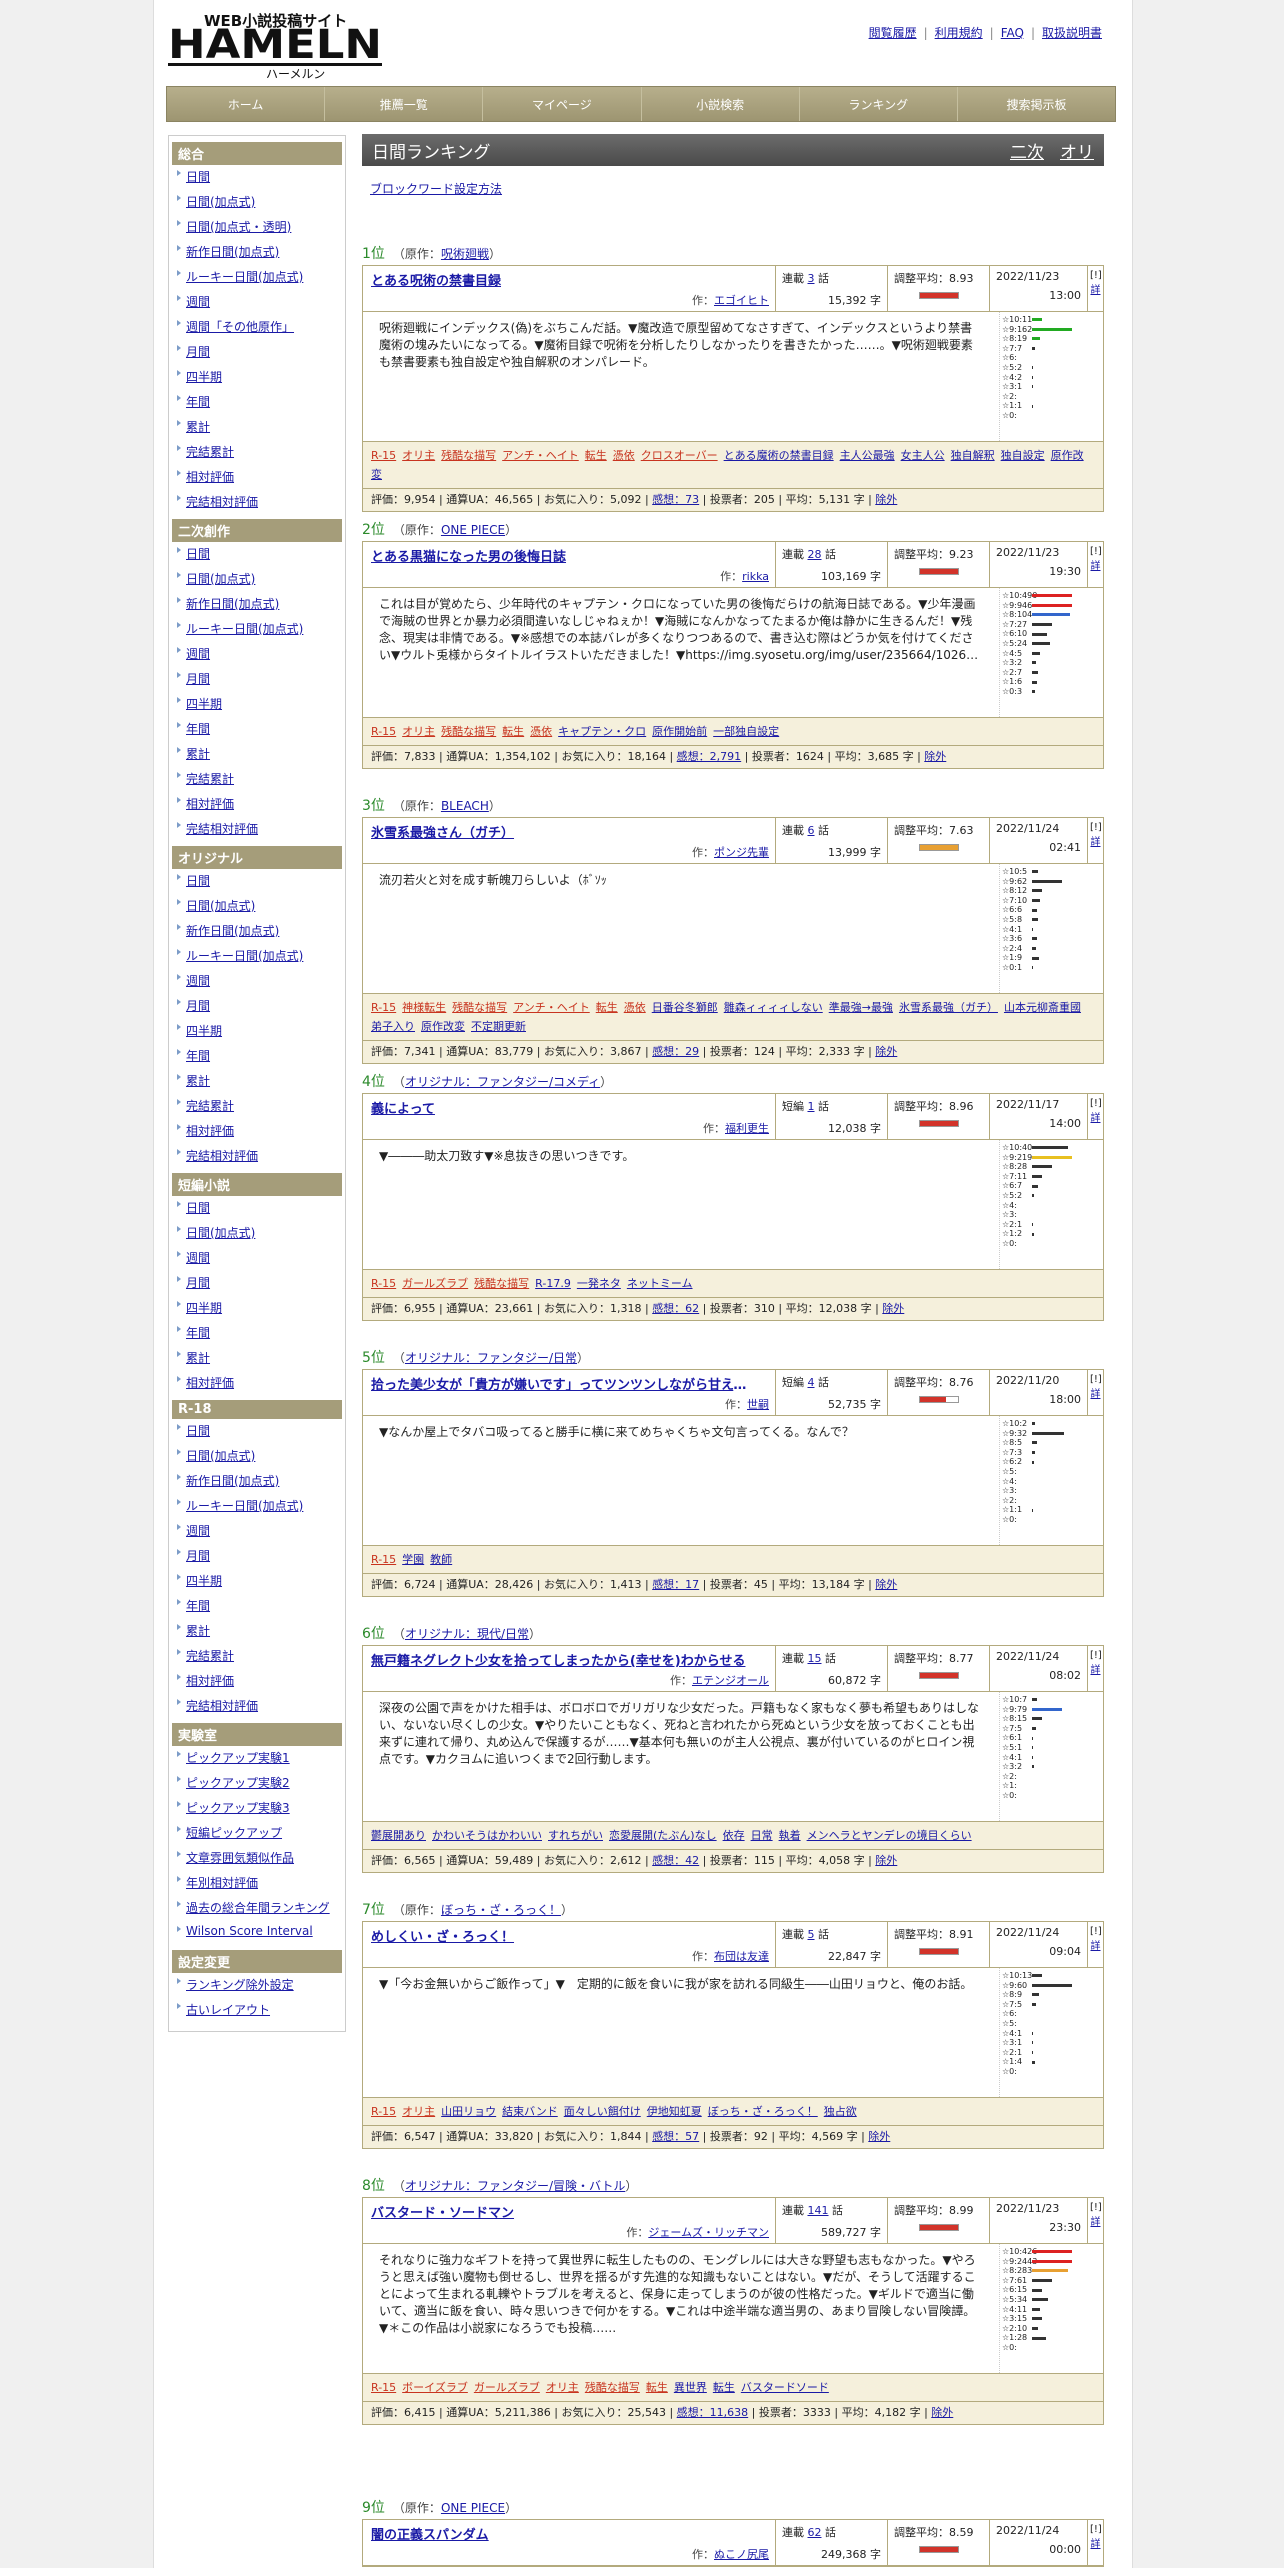 This screenshot has height=2568, width=1284. Describe the element at coordinates (561, 279) in the screenshot. I see `novel-title: とある呪術の禁書目録` at that location.